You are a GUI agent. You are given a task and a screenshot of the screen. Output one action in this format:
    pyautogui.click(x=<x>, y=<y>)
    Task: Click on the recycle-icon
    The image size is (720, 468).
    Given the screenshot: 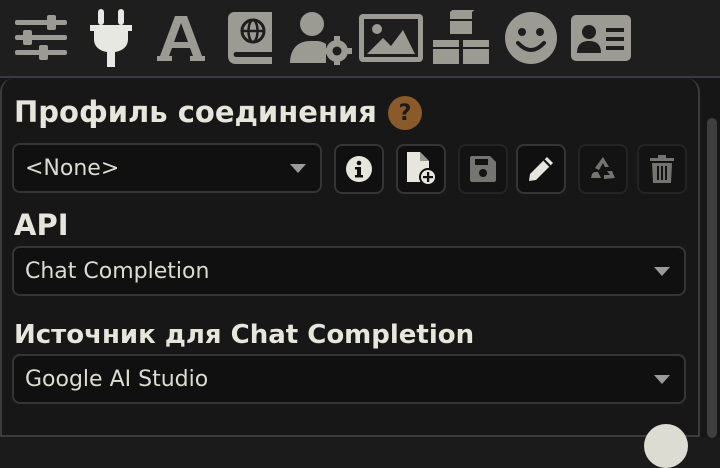 What is the action you would take?
    pyautogui.click(x=603, y=168)
    